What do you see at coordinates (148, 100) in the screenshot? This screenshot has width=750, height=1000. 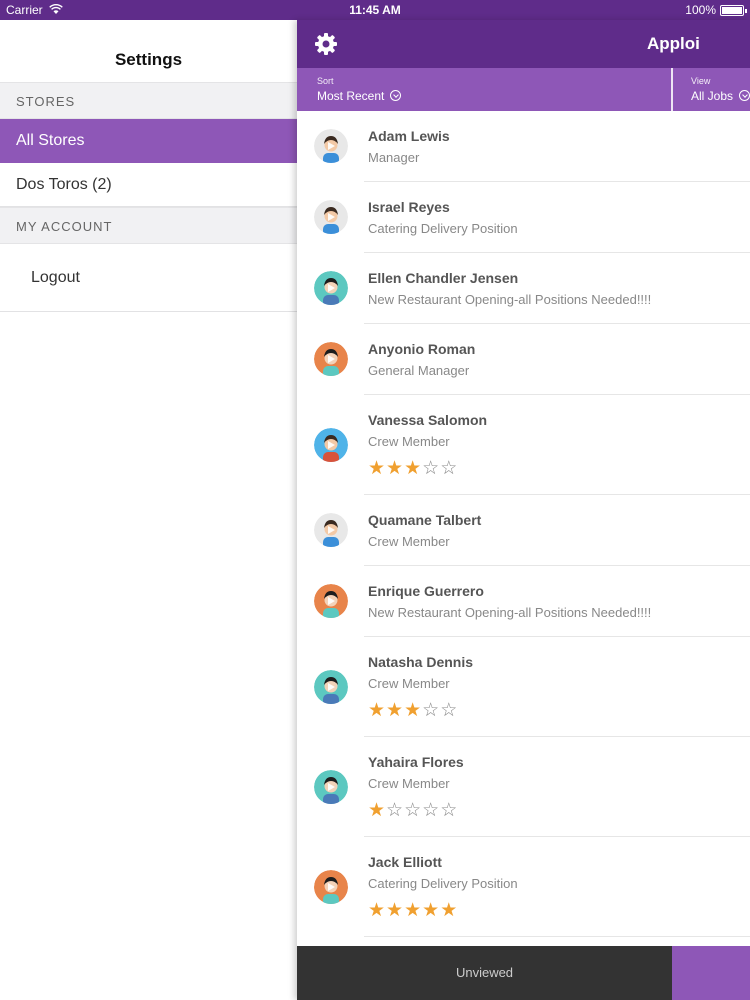 I see `stores-section-header: STORES` at bounding box center [148, 100].